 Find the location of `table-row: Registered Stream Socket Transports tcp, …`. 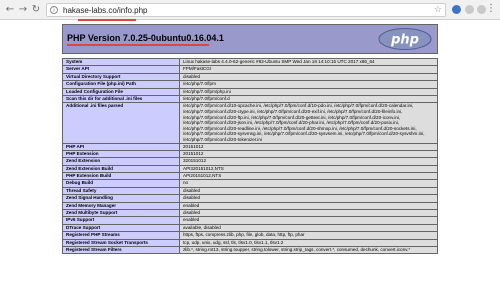

table-row: Registered Stream Socket Transports tcp, … is located at coordinates (250, 242).